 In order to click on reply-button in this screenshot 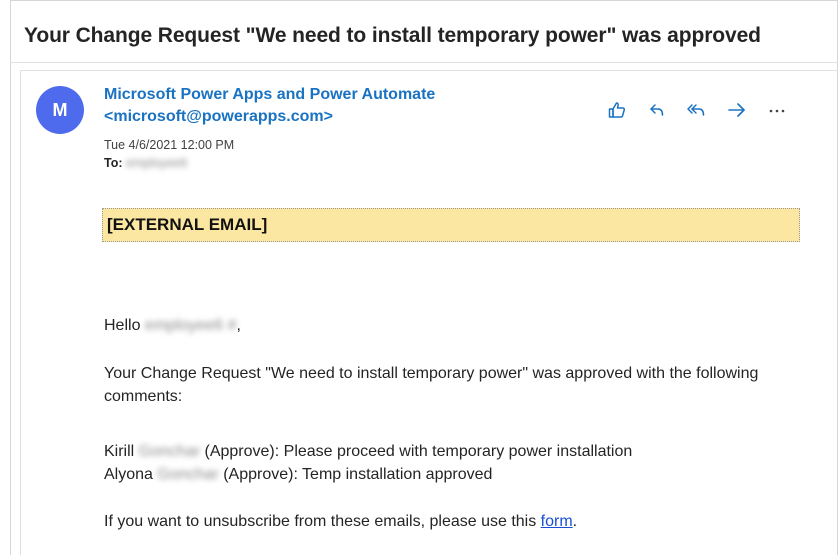, I will do `click(657, 110)`.